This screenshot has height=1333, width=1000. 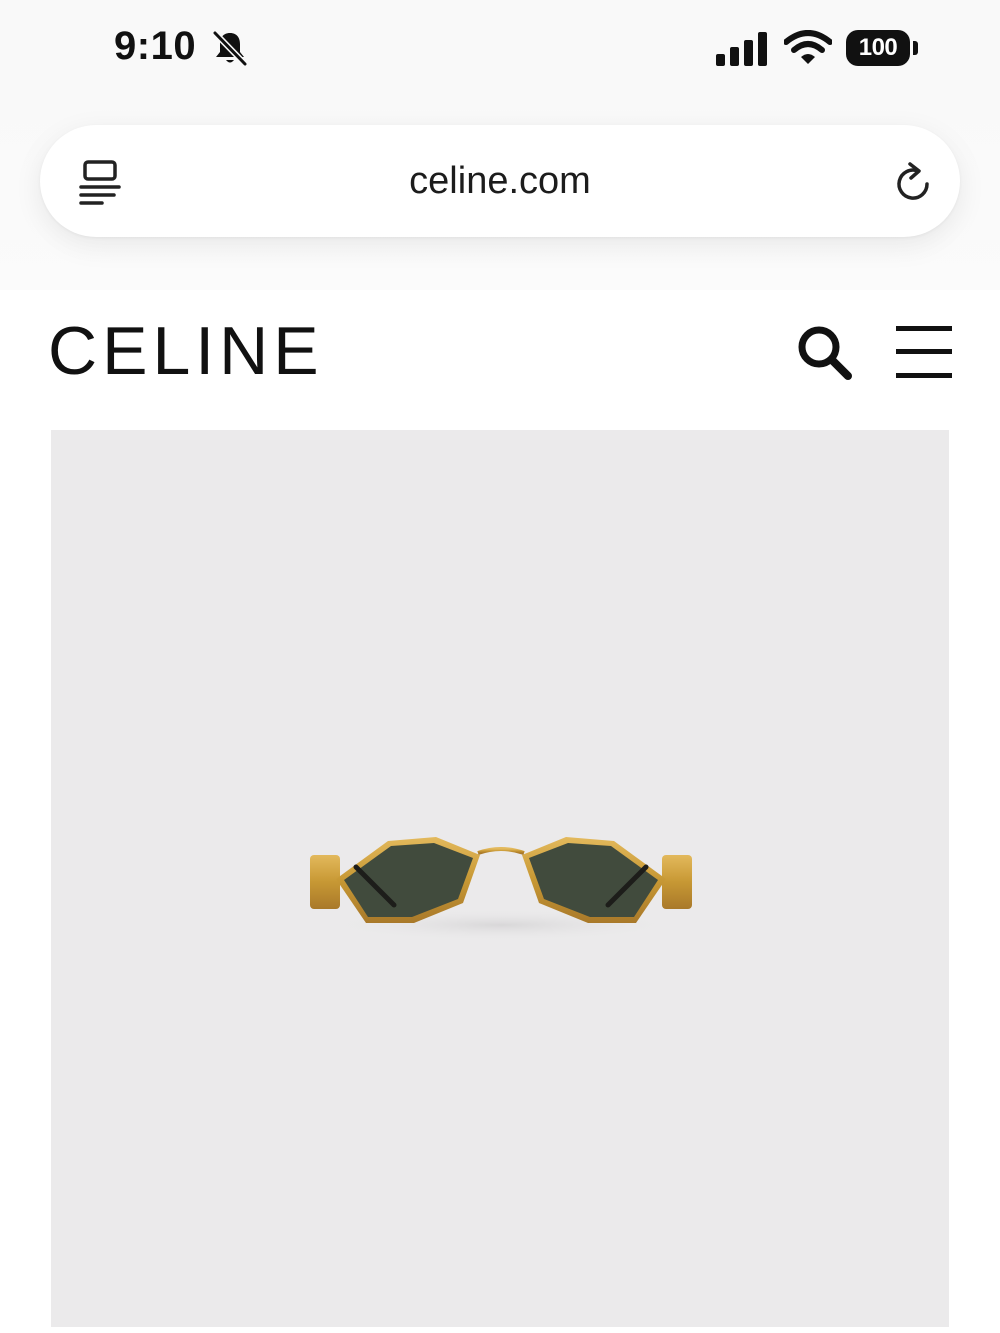 What do you see at coordinates (824, 352) in the screenshot?
I see `search-icon` at bounding box center [824, 352].